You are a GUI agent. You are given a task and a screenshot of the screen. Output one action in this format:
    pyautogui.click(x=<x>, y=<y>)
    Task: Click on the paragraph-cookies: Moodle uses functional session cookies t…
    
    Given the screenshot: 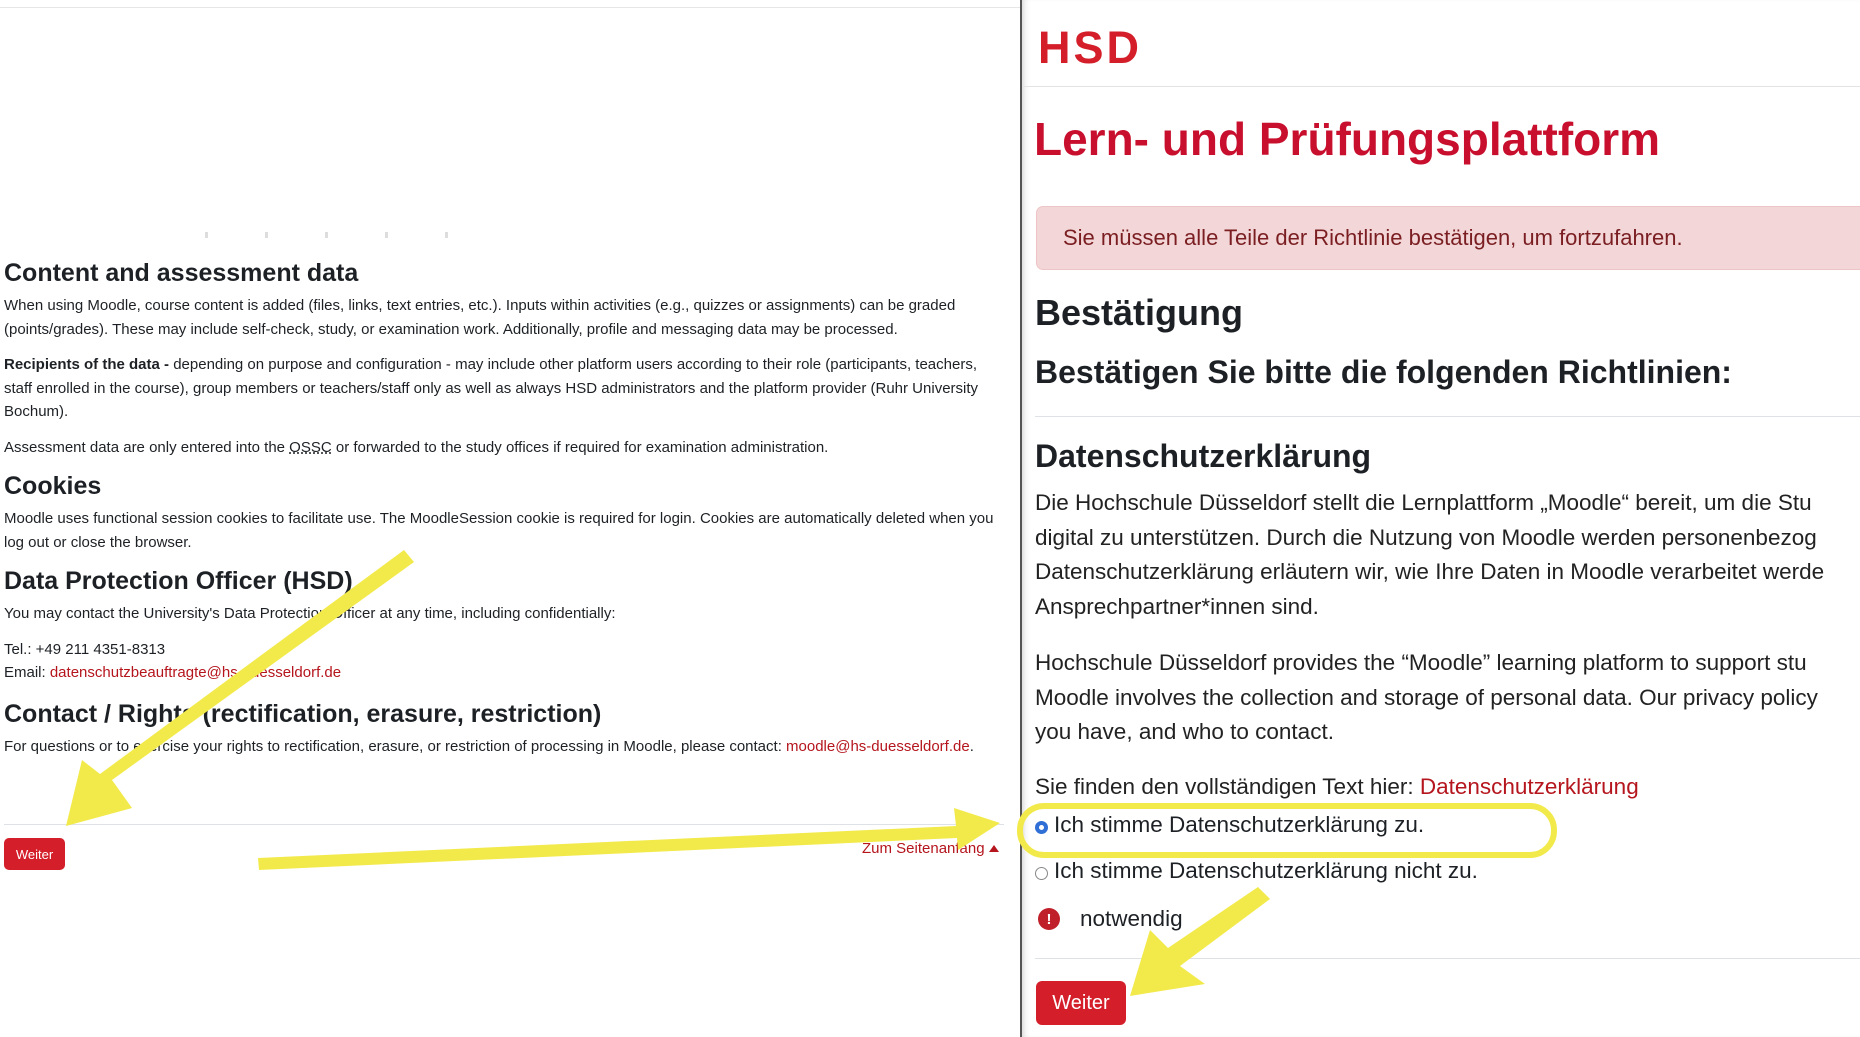 What is the action you would take?
    pyautogui.click(x=499, y=530)
    